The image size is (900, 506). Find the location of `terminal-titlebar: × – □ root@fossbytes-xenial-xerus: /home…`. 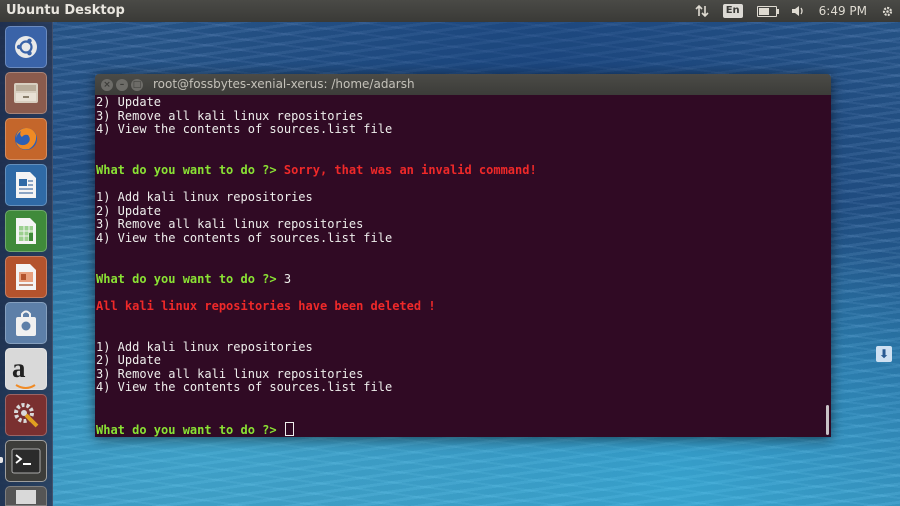

terminal-titlebar: × – □ root@fossbytes-xenial-xerus: /home… is located at coordinates (463, 84).